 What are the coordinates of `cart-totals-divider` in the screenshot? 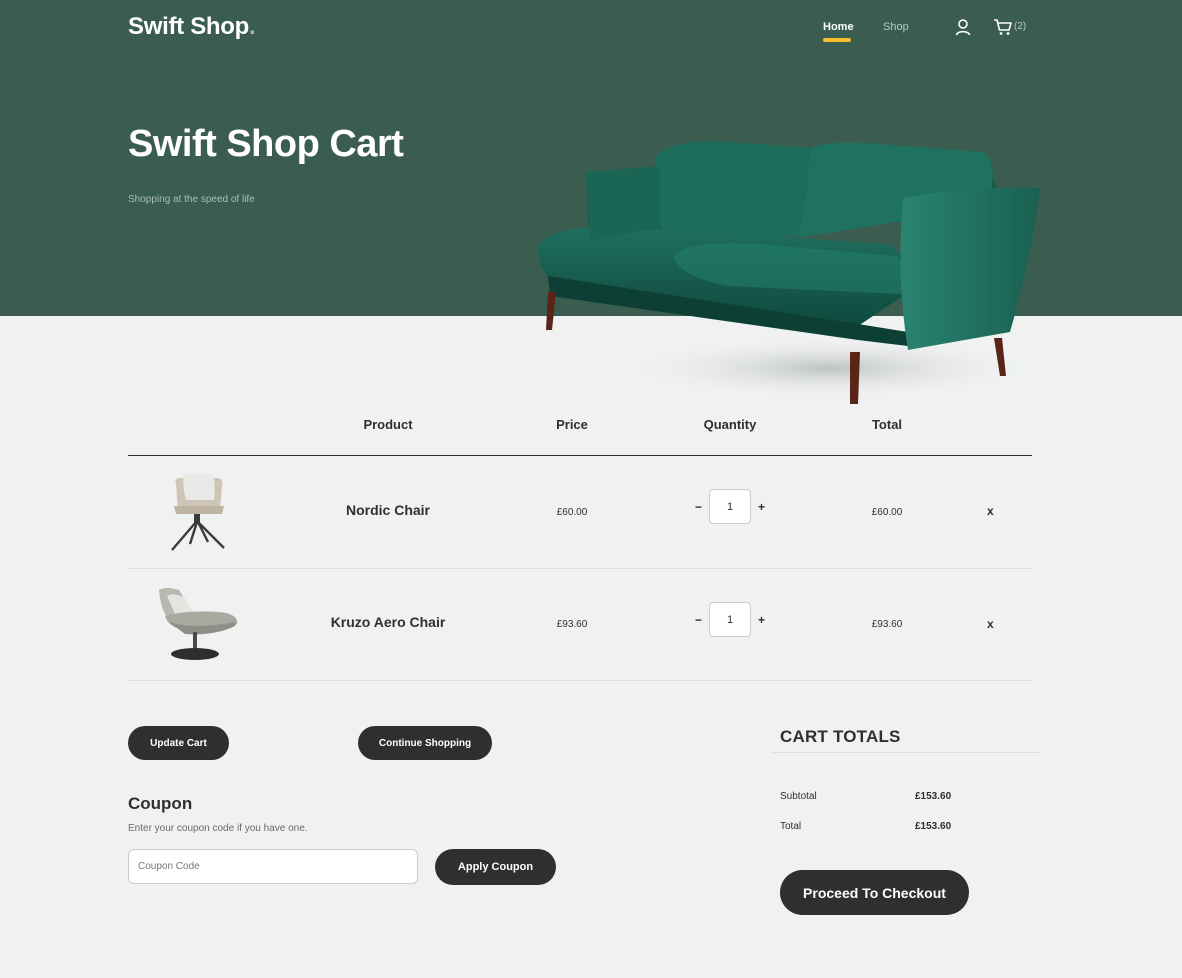 It's located at (906, 752).